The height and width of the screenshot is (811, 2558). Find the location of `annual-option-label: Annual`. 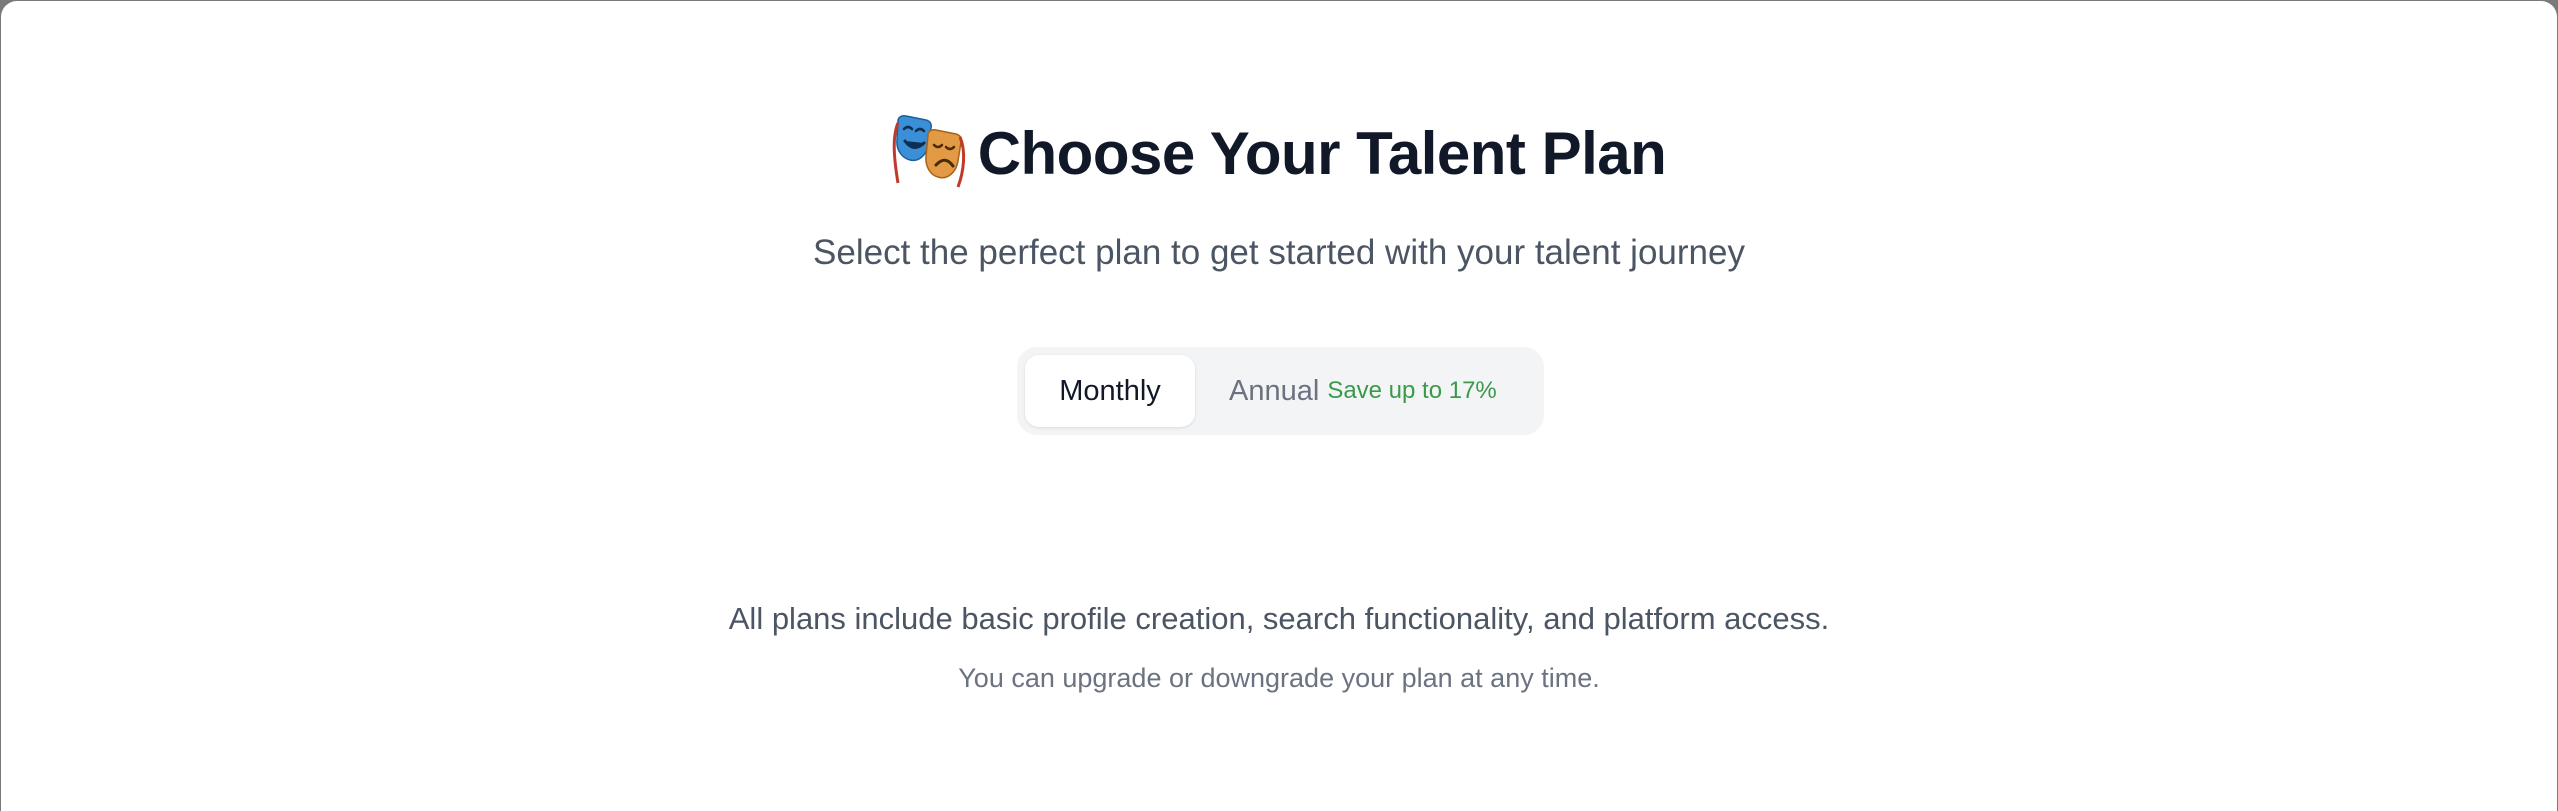

annual-option-label: Annual is located at coordinates (1274, 390).